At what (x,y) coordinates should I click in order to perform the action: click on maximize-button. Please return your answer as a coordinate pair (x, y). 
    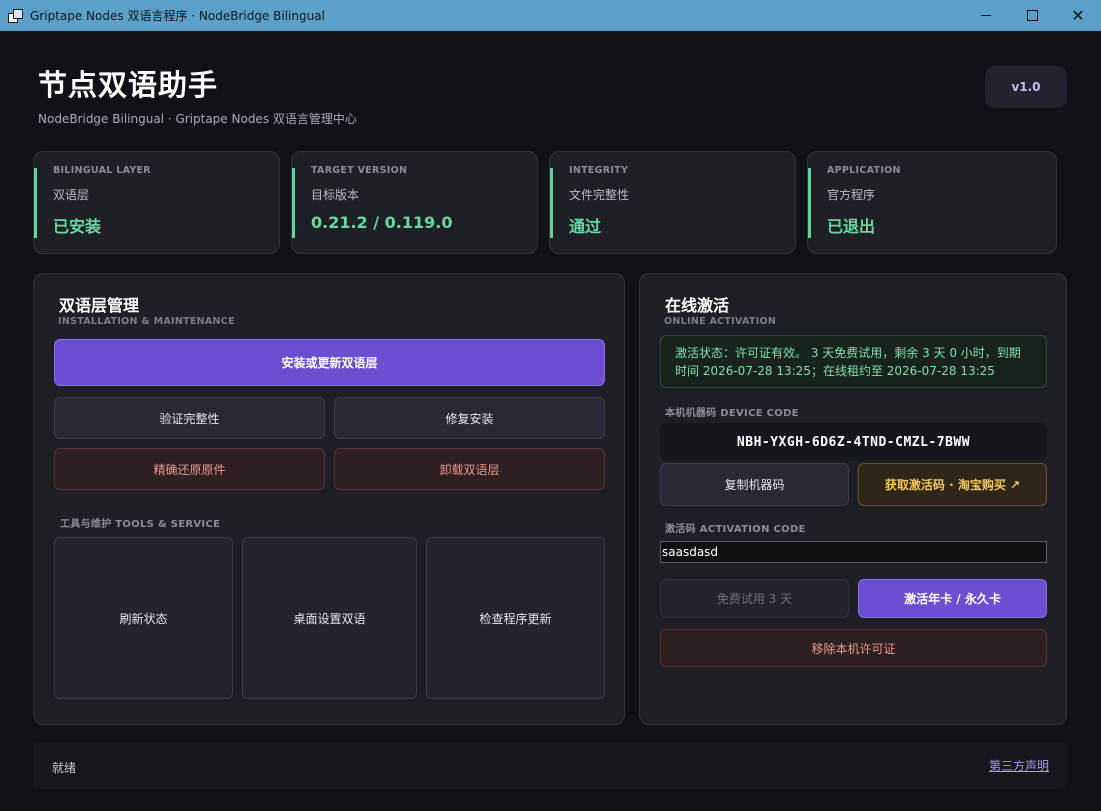
    Looking at the image, I should click on (1032, 15).